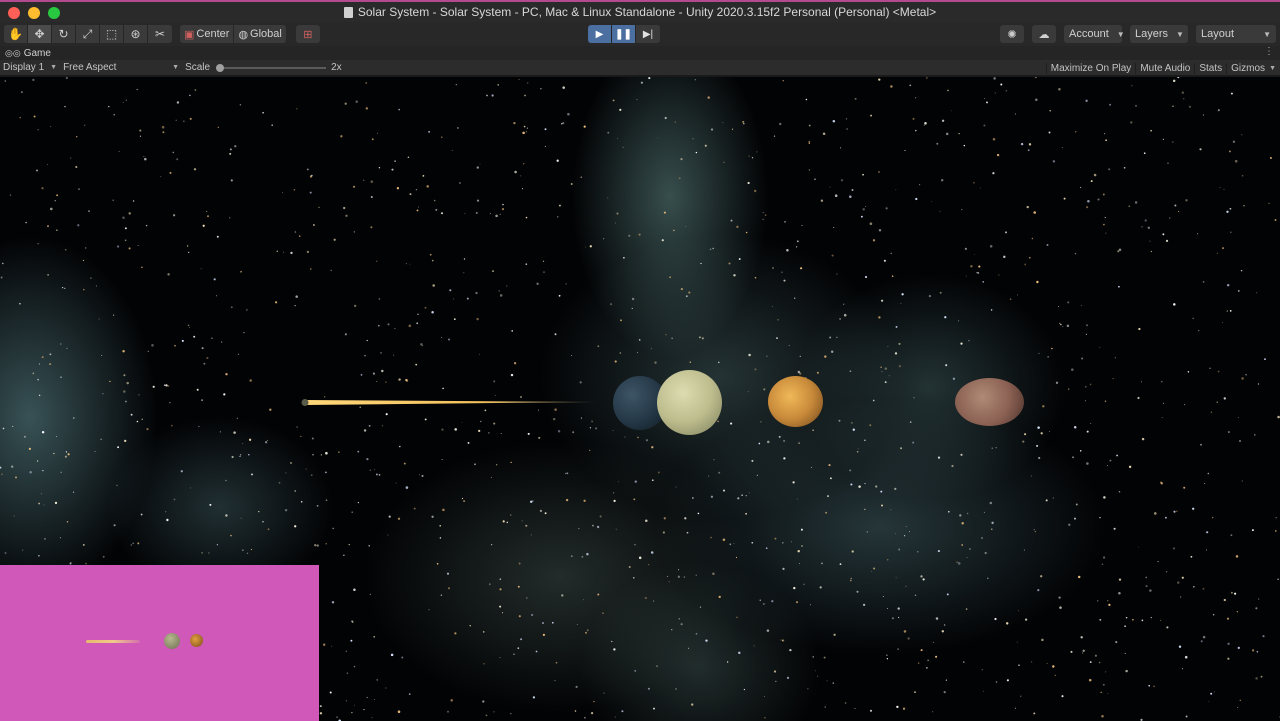 The image size is (1280, 721). I want to click on stats-toggle: Stats, so click(1210, 68).